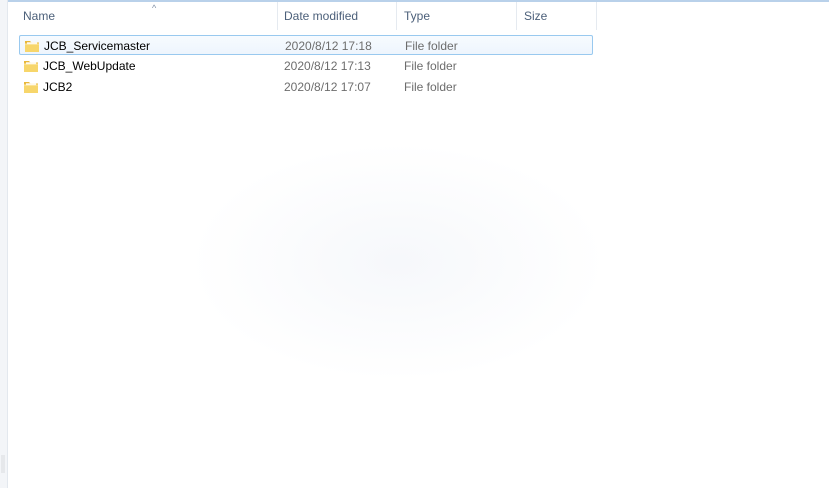 This screenshot has height=488, width=829. What do you see at coordinates (89, 66) in the screenshot?
I see `file-name: JCB_WebUpdate` at bounding box center [89, 66].